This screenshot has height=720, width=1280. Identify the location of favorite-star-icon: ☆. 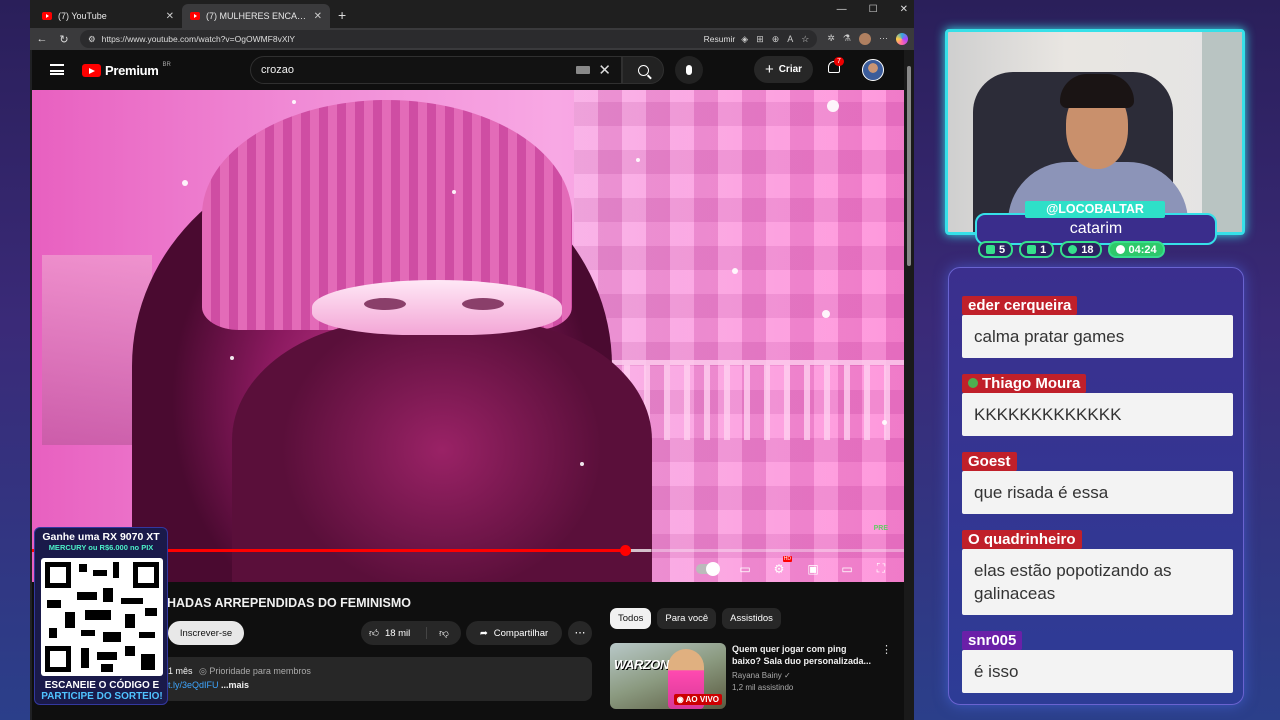
(805, 39).